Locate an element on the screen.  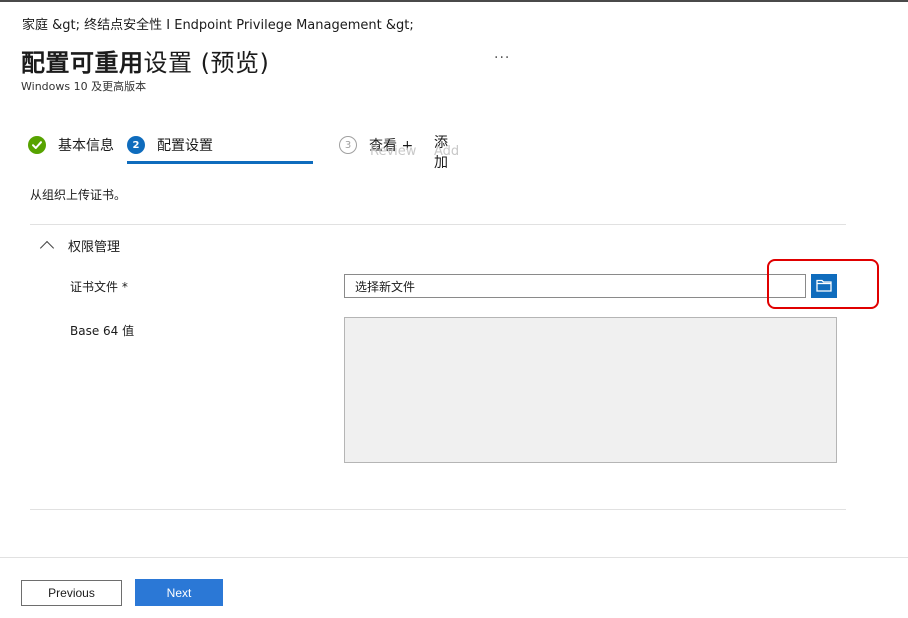
base64-value-field is located at coordinates (590, 390).